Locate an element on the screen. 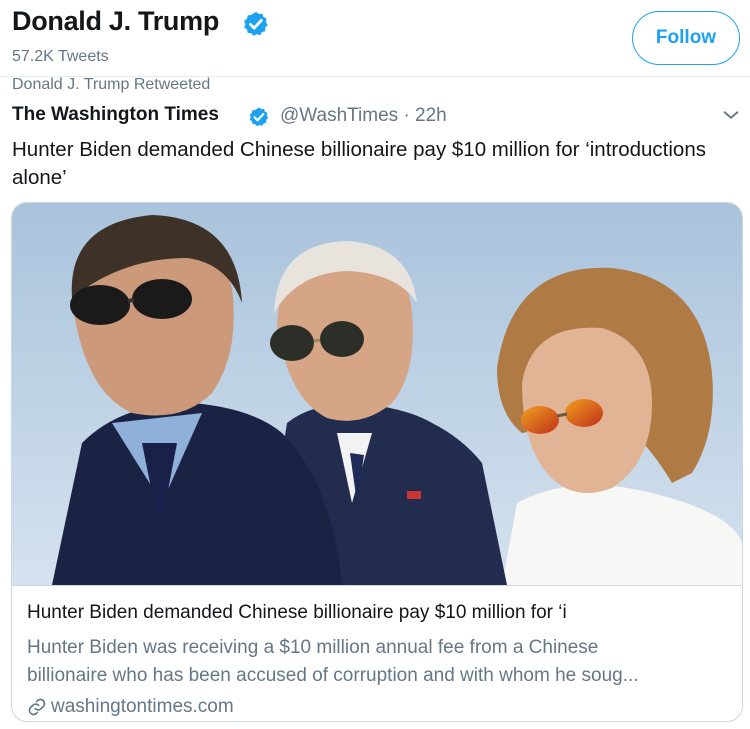  author-name: The Washington Times is located at coordinates (115, 115).